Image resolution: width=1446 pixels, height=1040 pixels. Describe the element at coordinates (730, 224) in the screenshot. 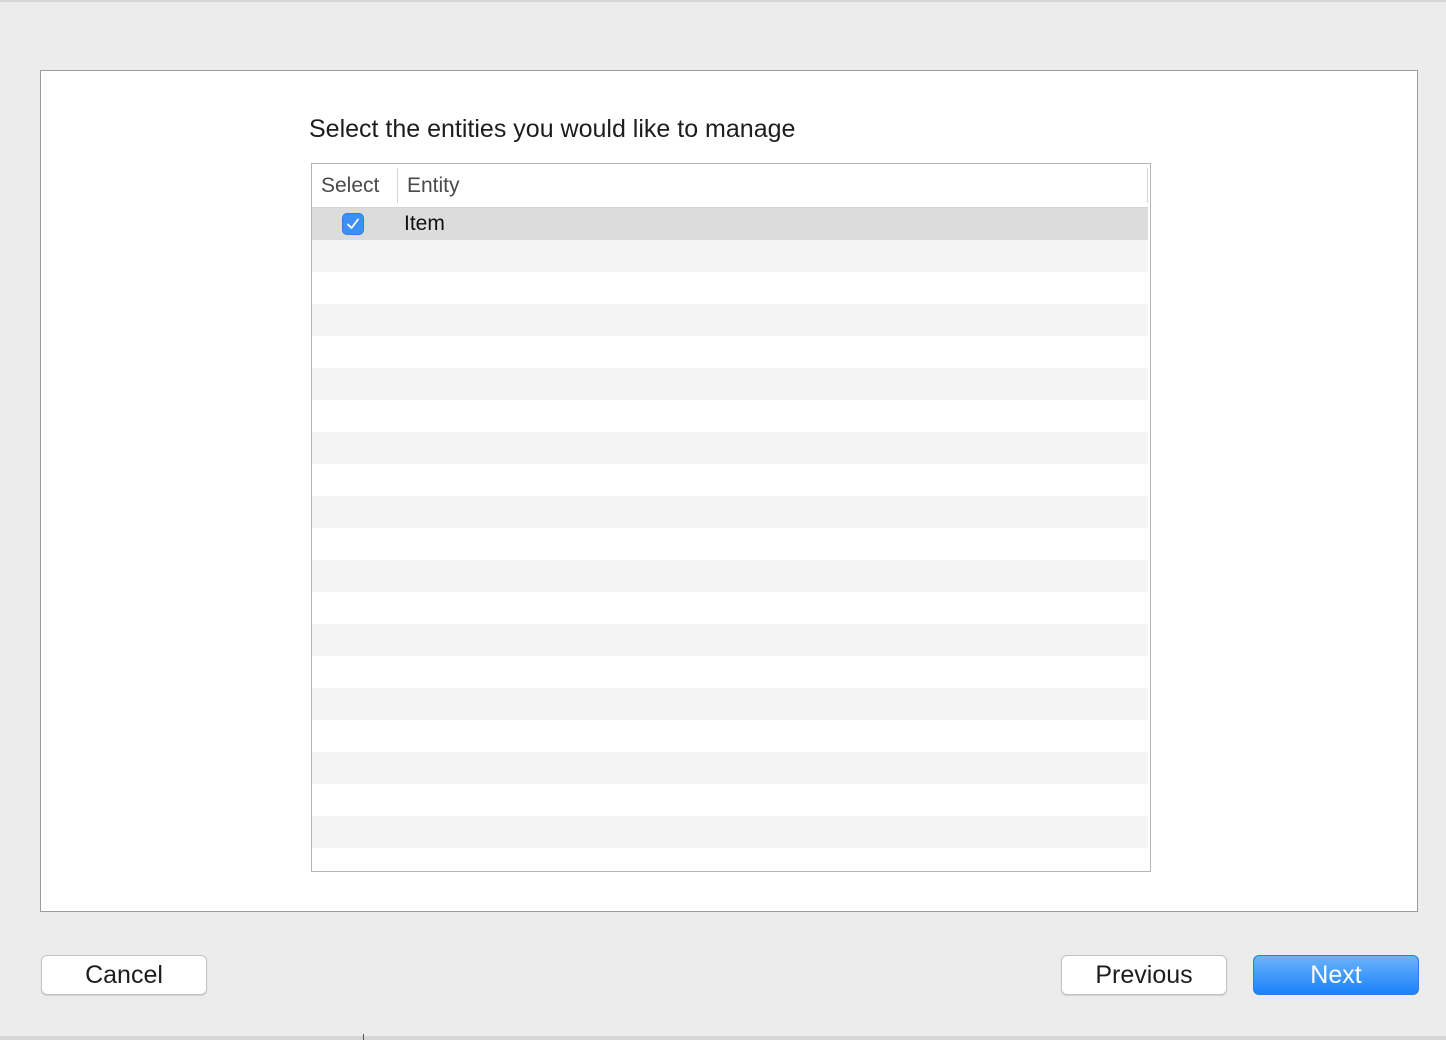

I see `table-row: Item` at that location.